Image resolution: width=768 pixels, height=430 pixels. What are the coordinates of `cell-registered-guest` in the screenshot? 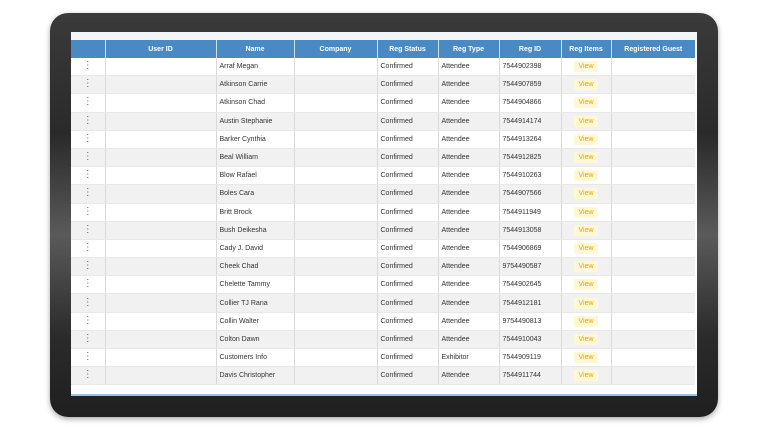 It's located at (653, 303).